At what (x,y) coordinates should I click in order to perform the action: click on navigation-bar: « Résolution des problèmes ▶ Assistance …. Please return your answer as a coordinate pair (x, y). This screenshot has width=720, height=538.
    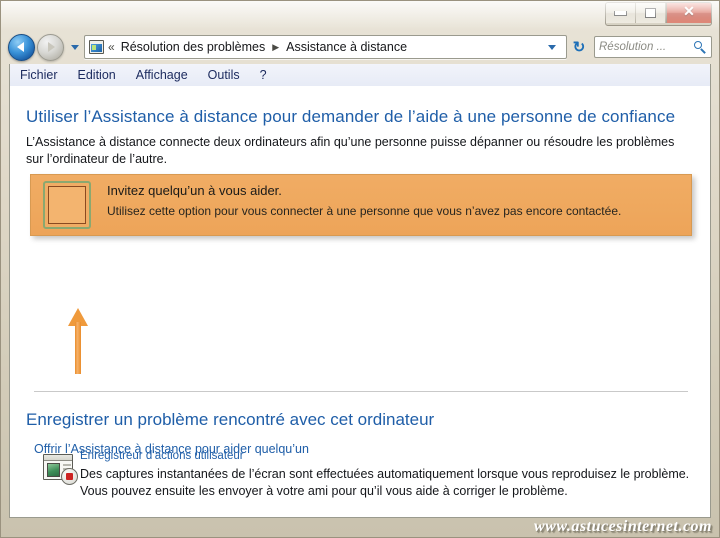
    Looking at the image, I should click on (360, 47).